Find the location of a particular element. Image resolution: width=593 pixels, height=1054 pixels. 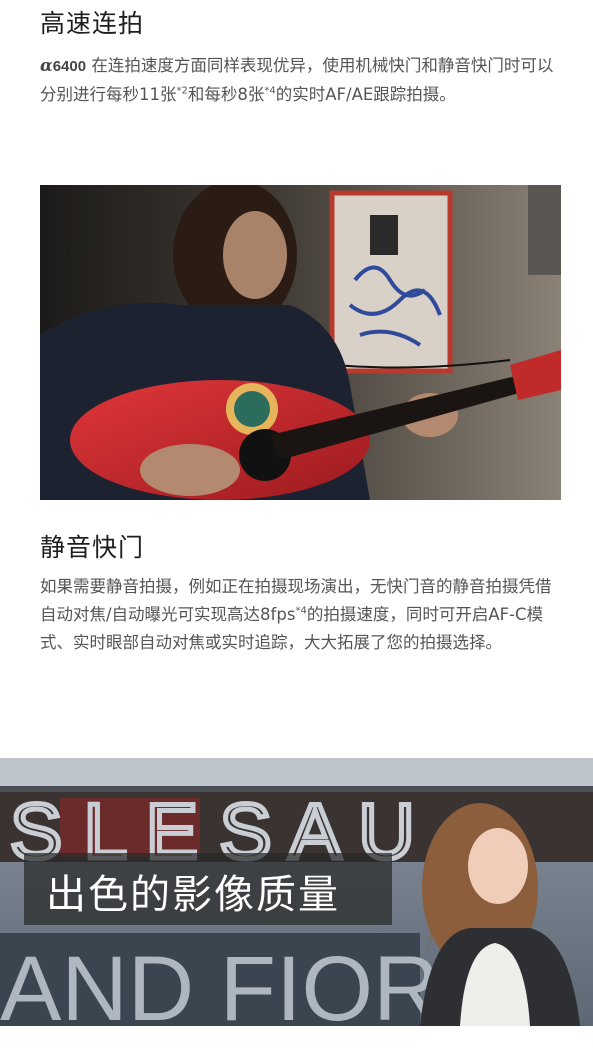

footnote-ref: *2 is located at coordinates (182, 91).